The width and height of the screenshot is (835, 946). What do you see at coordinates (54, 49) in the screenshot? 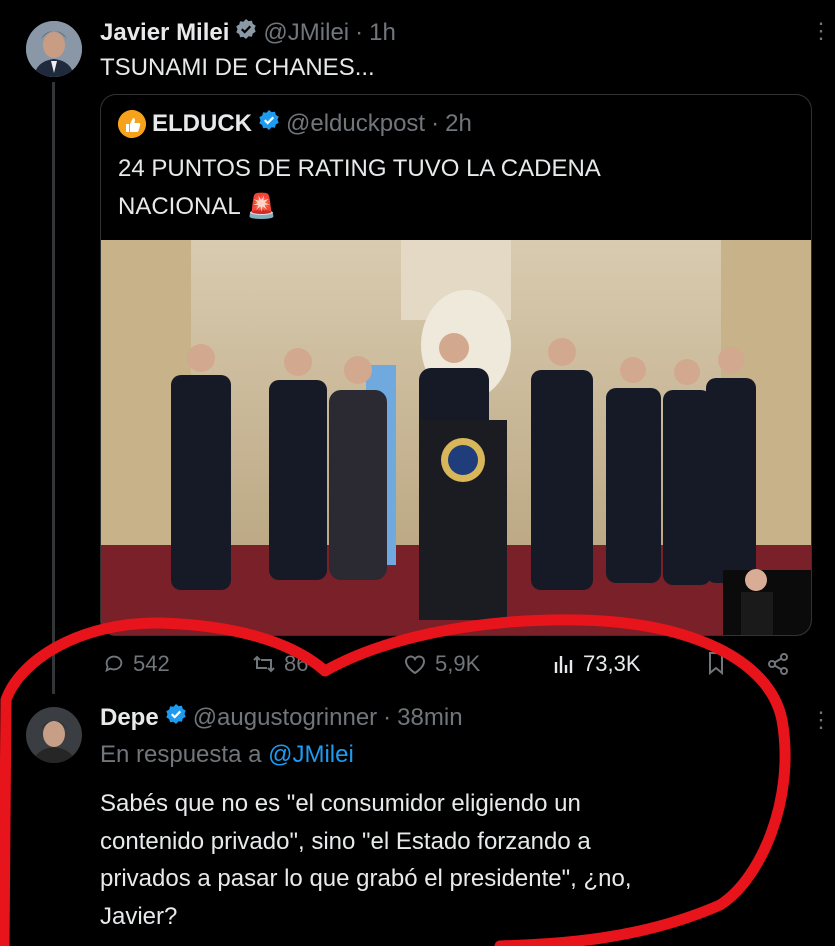
I see `avatar` at bounding box center [54, 49].